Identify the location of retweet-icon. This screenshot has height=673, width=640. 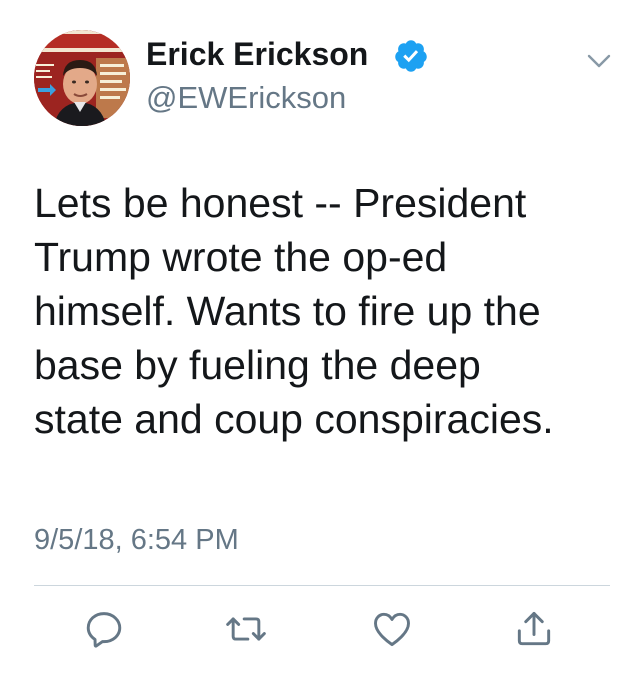
(246, 629).